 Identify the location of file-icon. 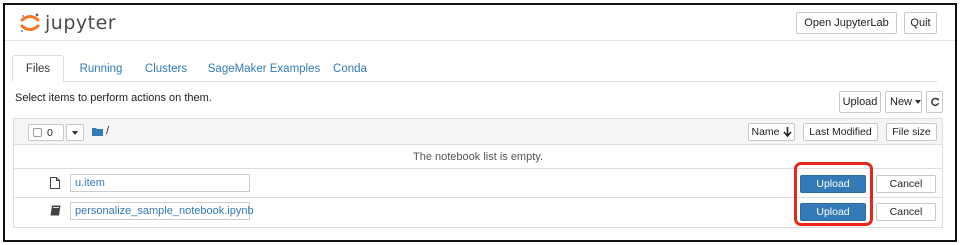
(55, 183).